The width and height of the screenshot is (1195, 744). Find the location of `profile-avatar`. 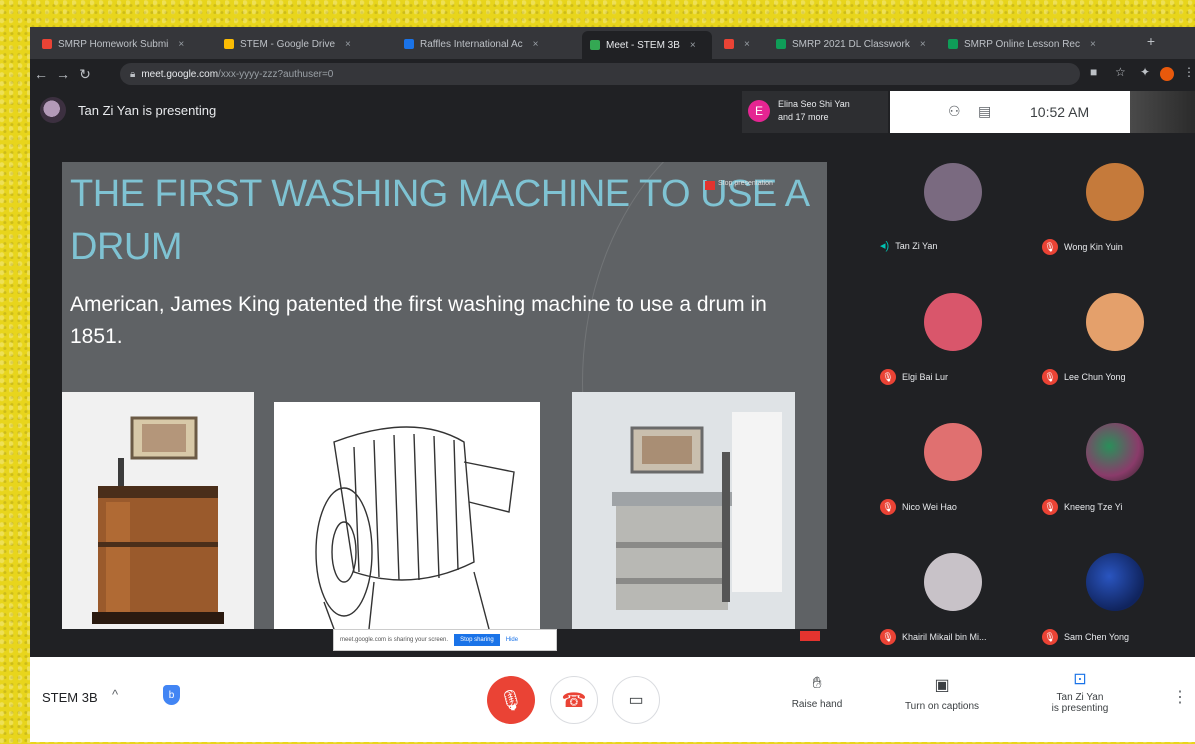

profile-avatar is located at coordinates (1167, 74).